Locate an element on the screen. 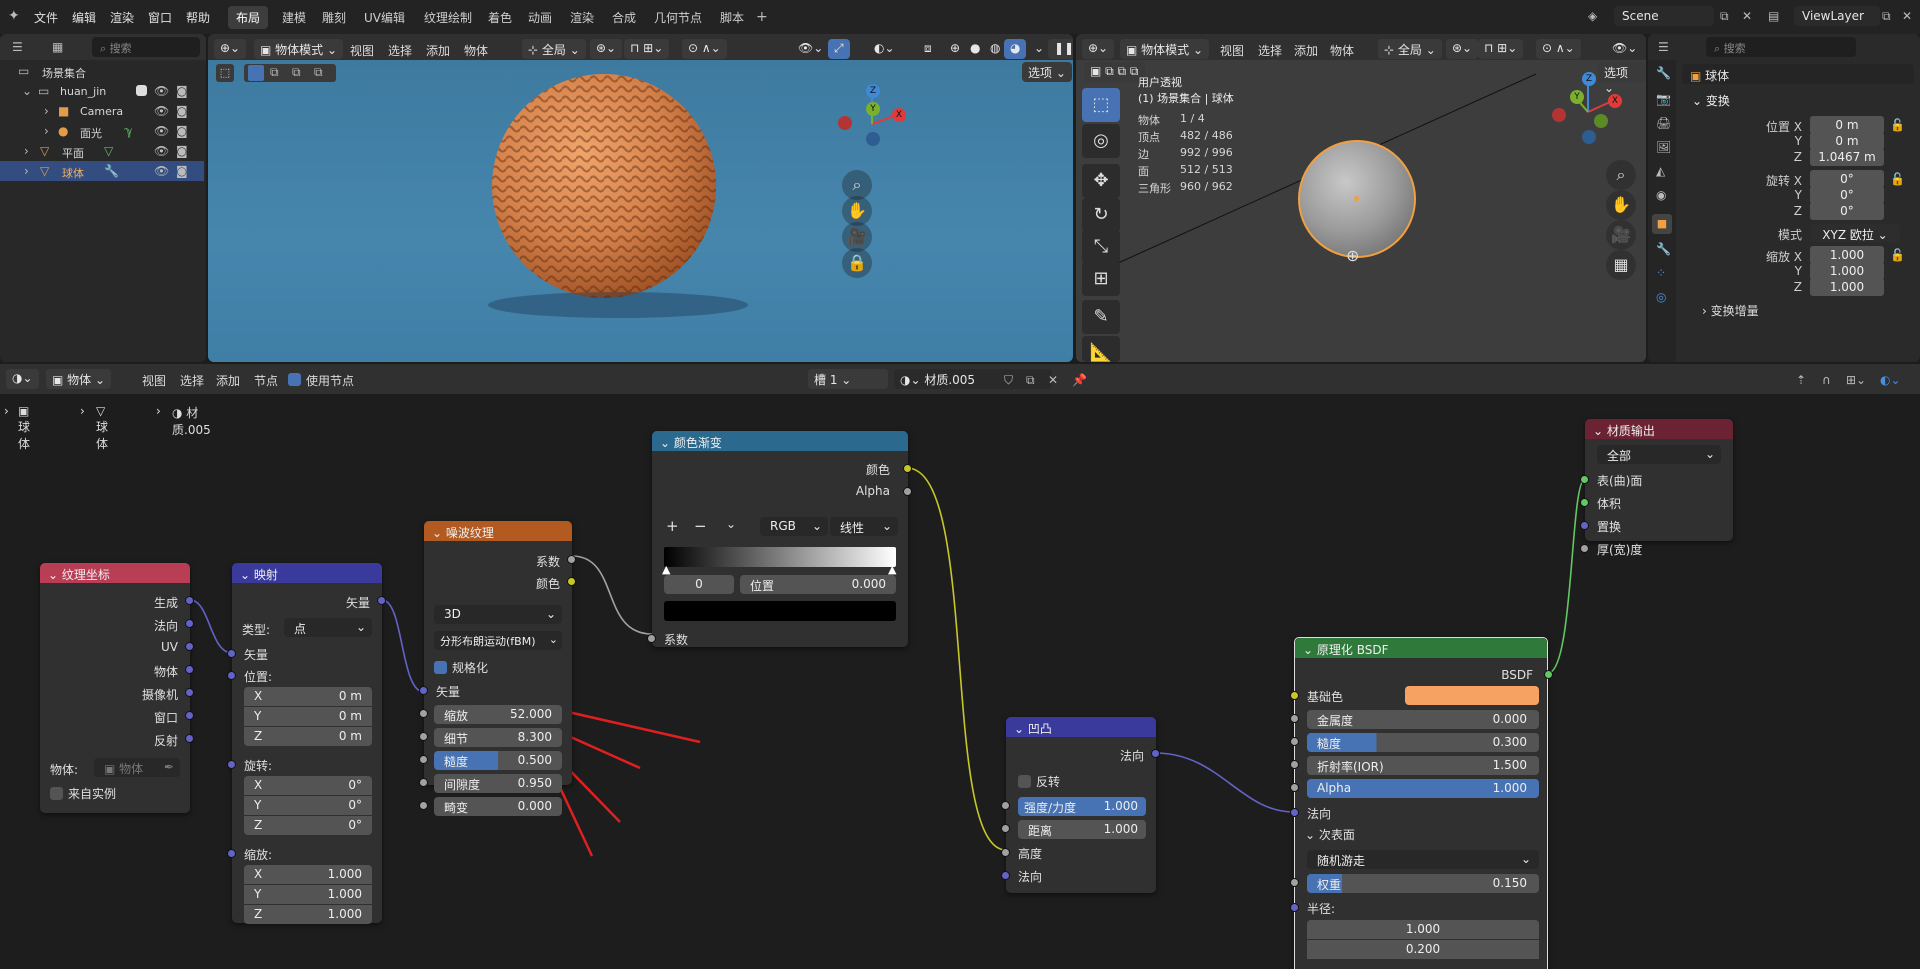  socket-vector-out is located at coordinates (381, 600).